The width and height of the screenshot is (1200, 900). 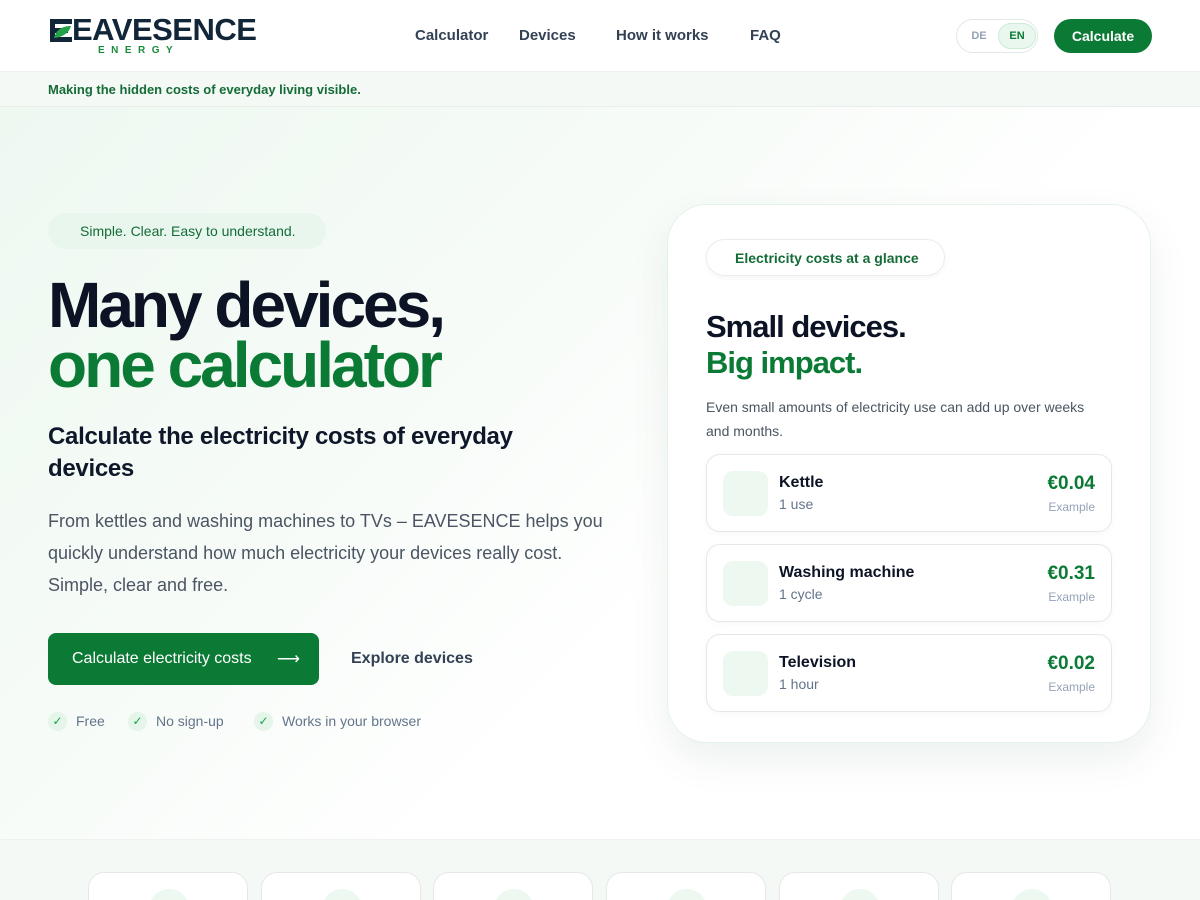 I want to click on device-usage: 1 use, so click(x=796, y=504).